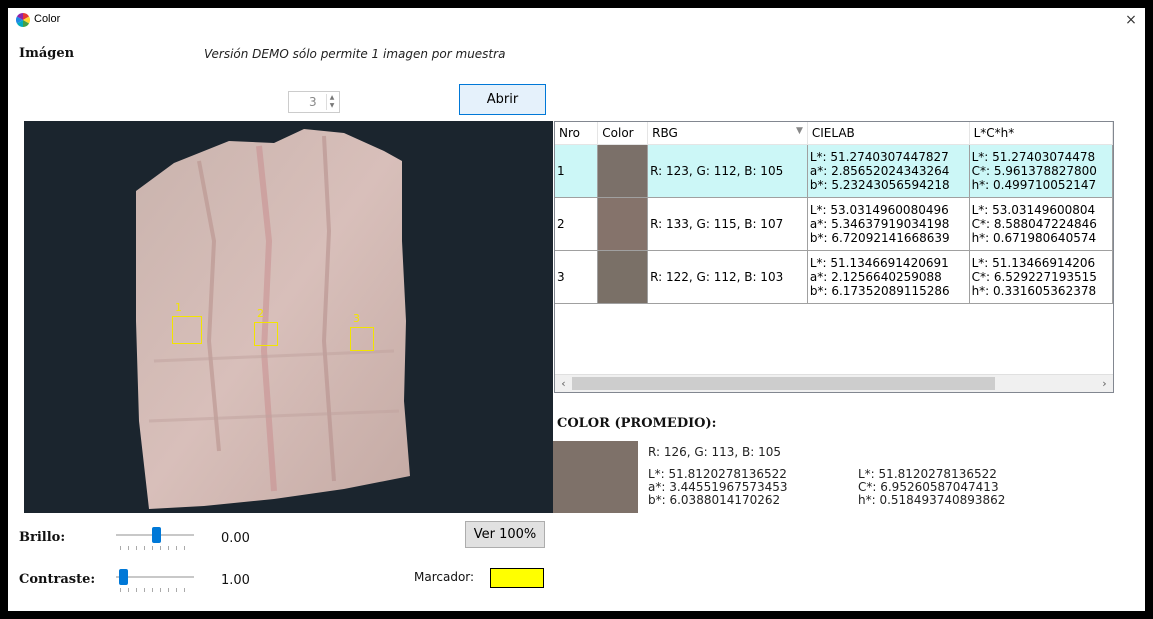 The height and width of the screenshot is (619, 1153). What do you see at coordinates (1034, 238) in the screenshot?
I see `lch-h: h*: 0.671980640574` at bounding box center [1034, 238].